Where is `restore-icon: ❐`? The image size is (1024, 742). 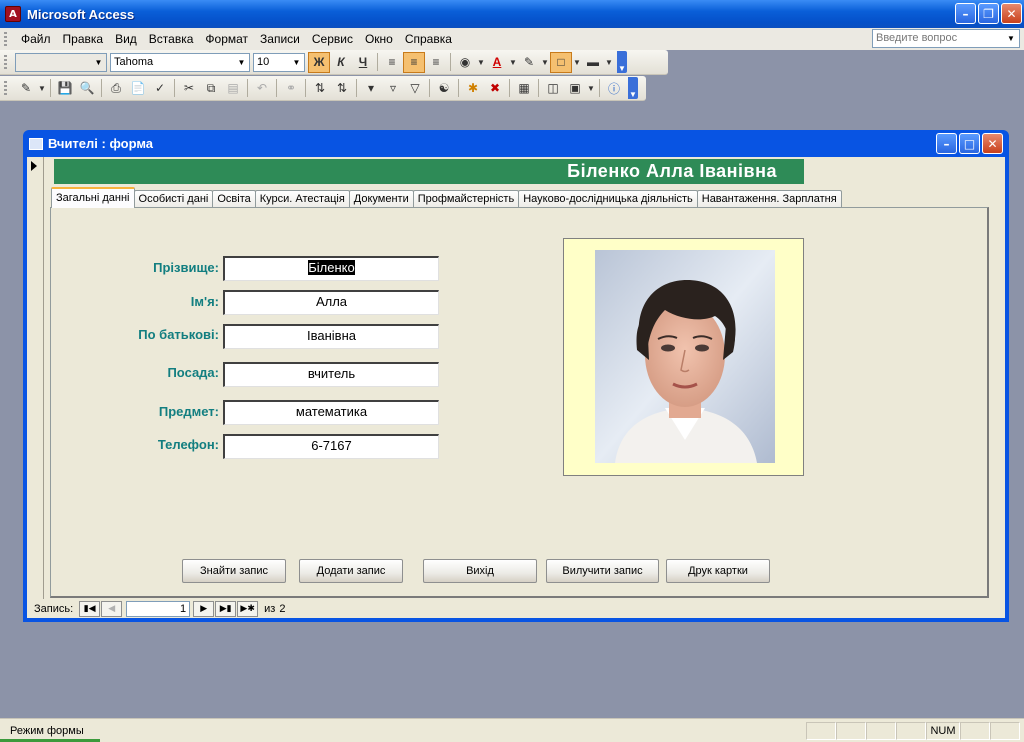
restore-icon: ❐ is located at coordinates (988, 13).